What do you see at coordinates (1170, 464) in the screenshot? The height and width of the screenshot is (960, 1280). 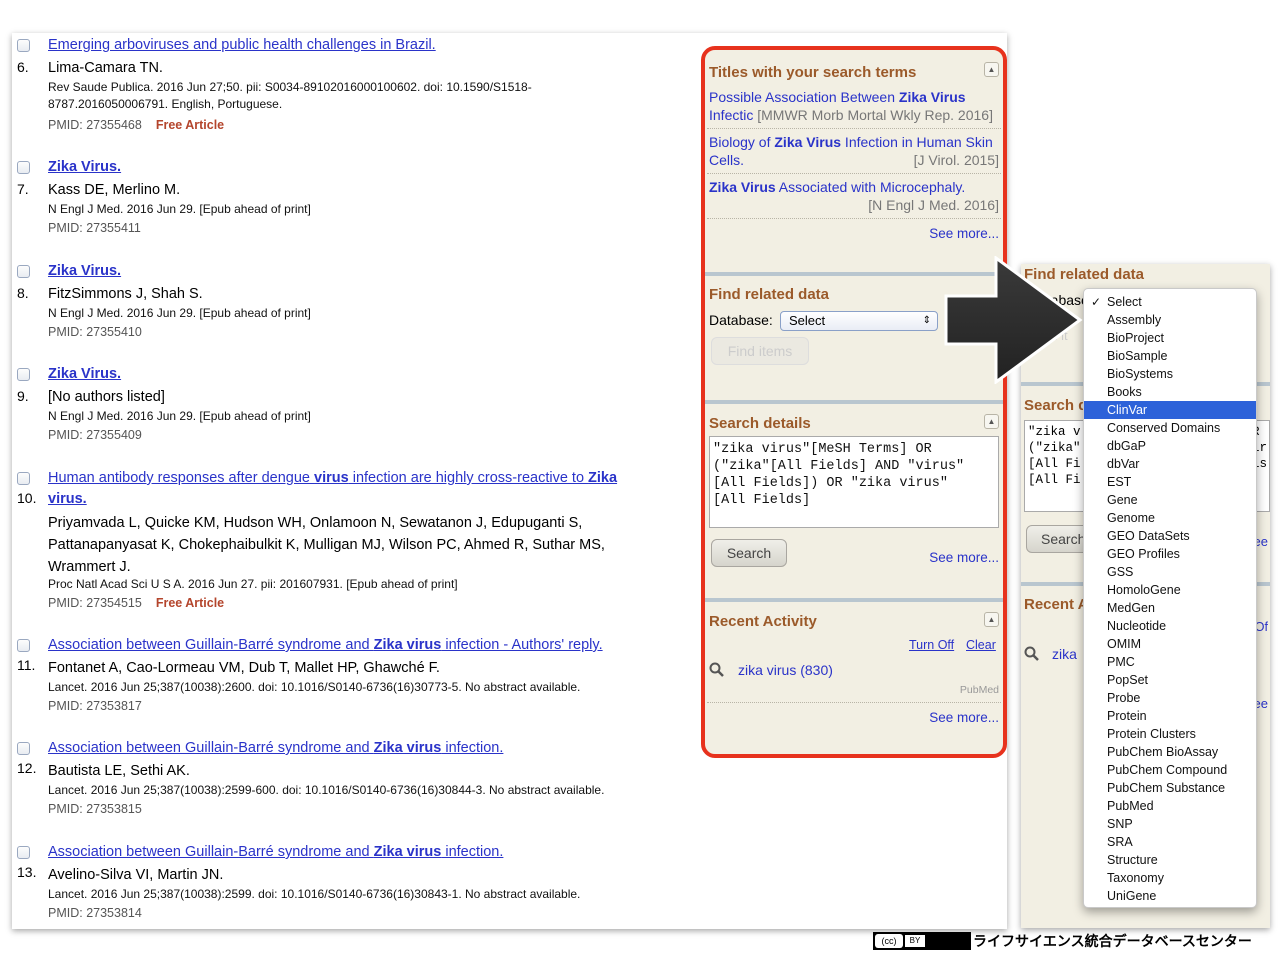 I see `dropdown-option-dbvar: dbVar` at bounding box center [1170, 464].